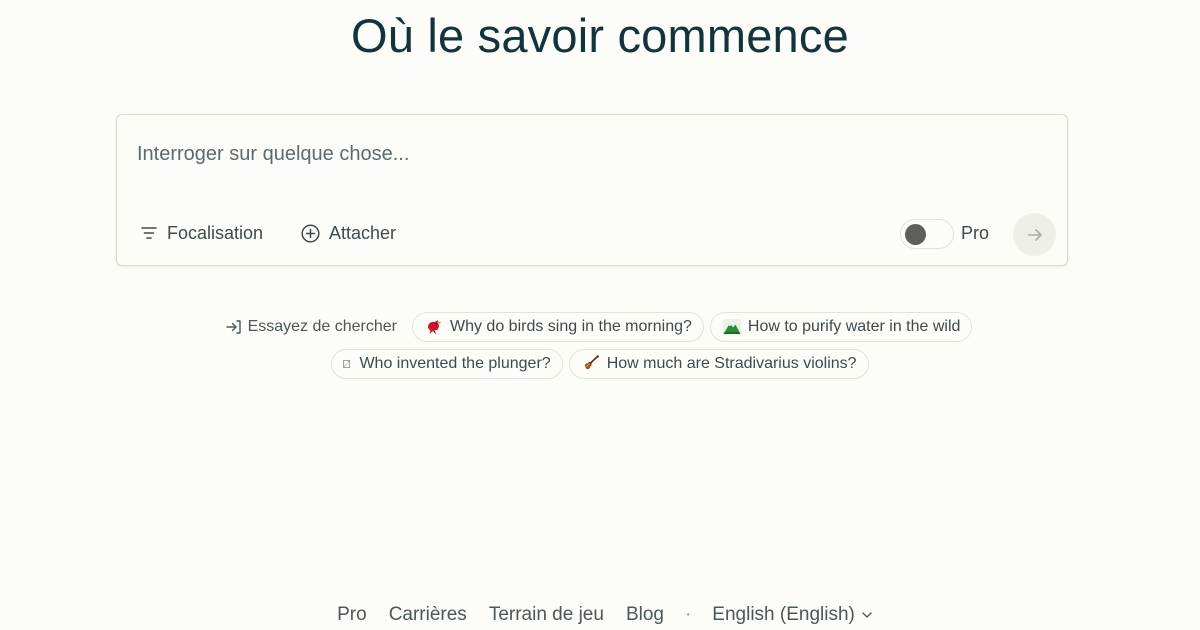  I want to click on violin-icon, so click(591, 362).